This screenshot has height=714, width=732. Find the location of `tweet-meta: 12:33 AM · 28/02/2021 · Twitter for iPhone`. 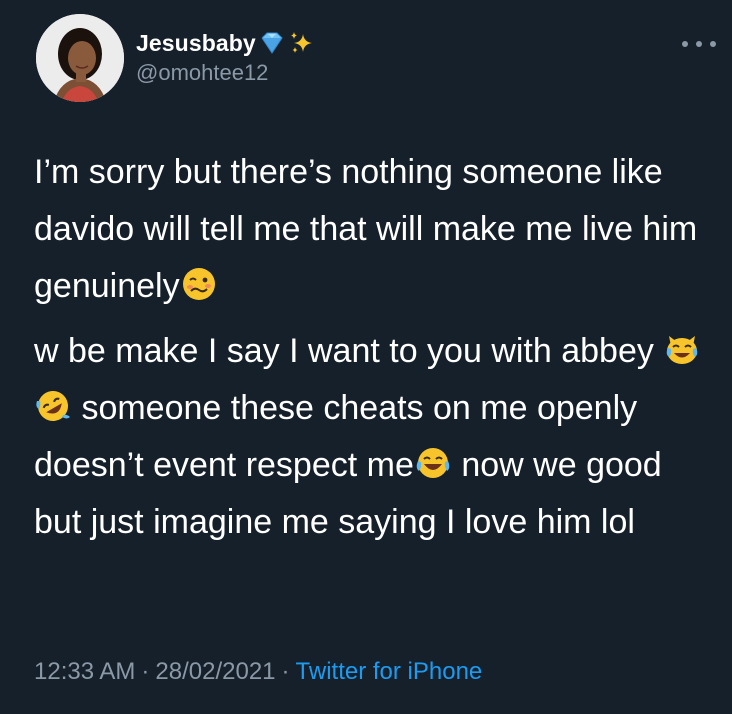

tweet-meta: 12:33 AM · 28/02/2021 · Twitter for iPhone is located at coordinates (258, 672).